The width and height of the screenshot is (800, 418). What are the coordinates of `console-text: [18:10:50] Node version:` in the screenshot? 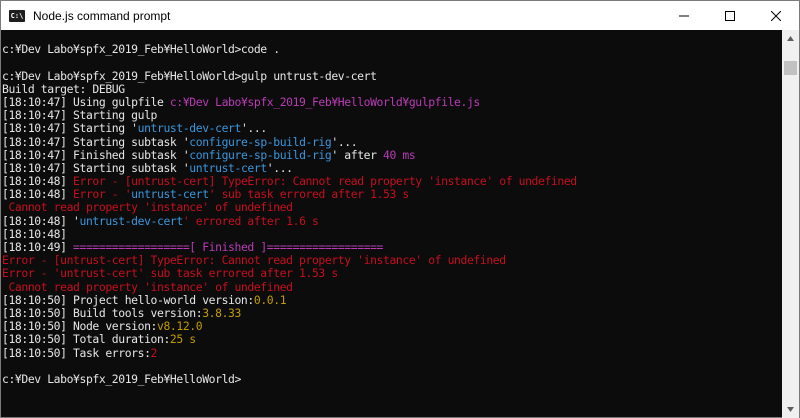 It's located at (79, 326).